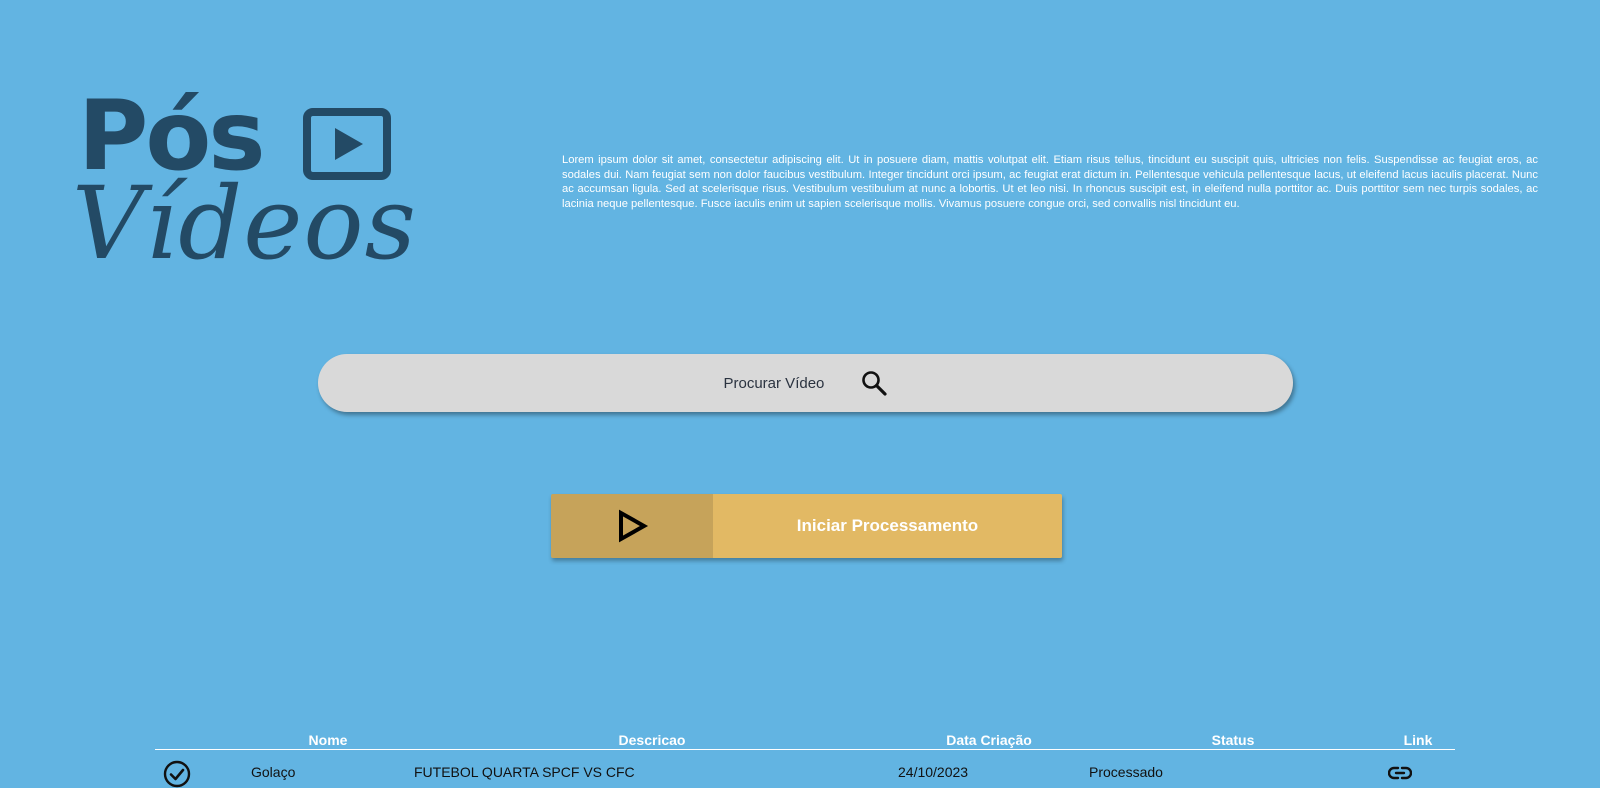 This screenshot has width=1600, height=788. I want to click on search-input, so click(778, 383).